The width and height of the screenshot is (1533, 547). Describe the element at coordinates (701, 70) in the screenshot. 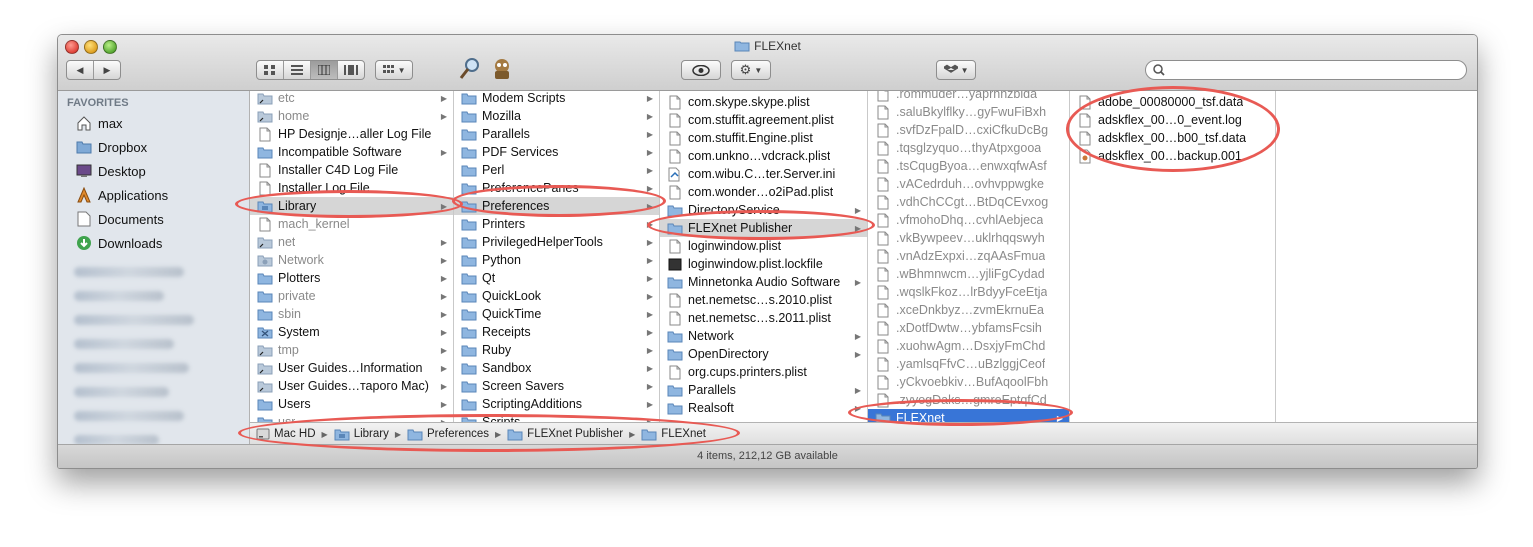

I see `quick-look-button` at that location.